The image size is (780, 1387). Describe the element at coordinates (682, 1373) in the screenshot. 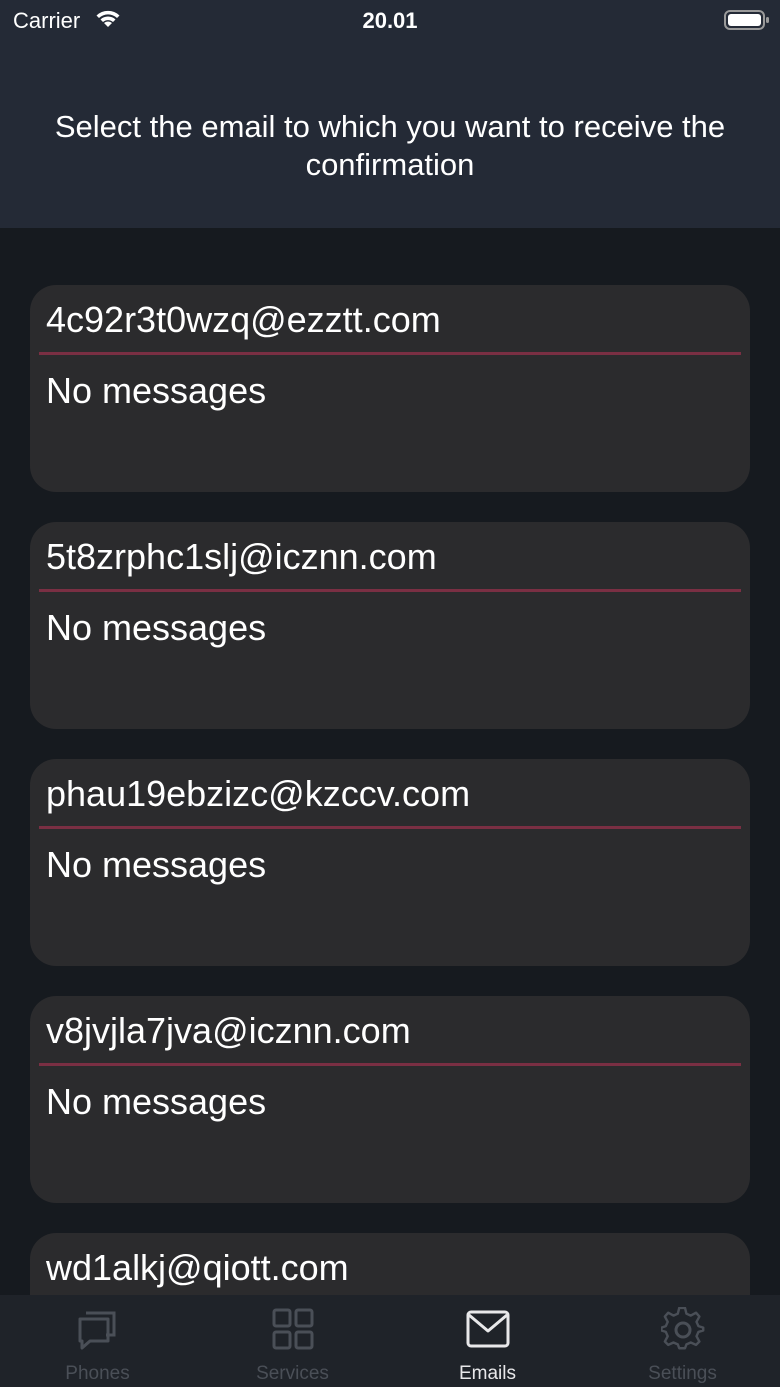

I see `tab-label: Settings` at that location.